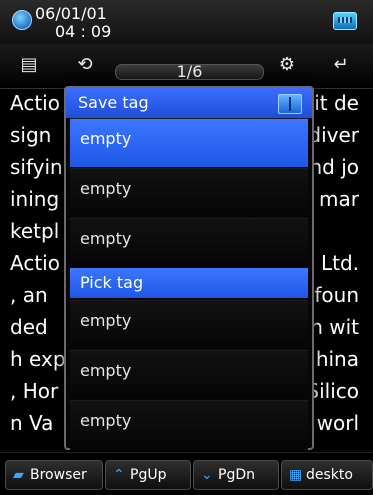 The height and width of the screenshot is (495, 373). What do you see at coordinates (207, 475) in the screenshot?
I see `chevron-down-icon: ⌄` at bounding box center [207, 475].